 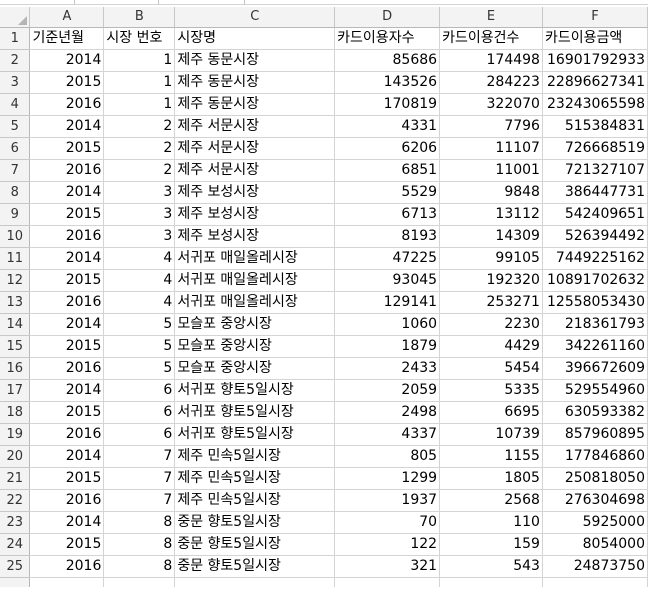 I want to click on row-header: 25, so click(x=15, y=566).